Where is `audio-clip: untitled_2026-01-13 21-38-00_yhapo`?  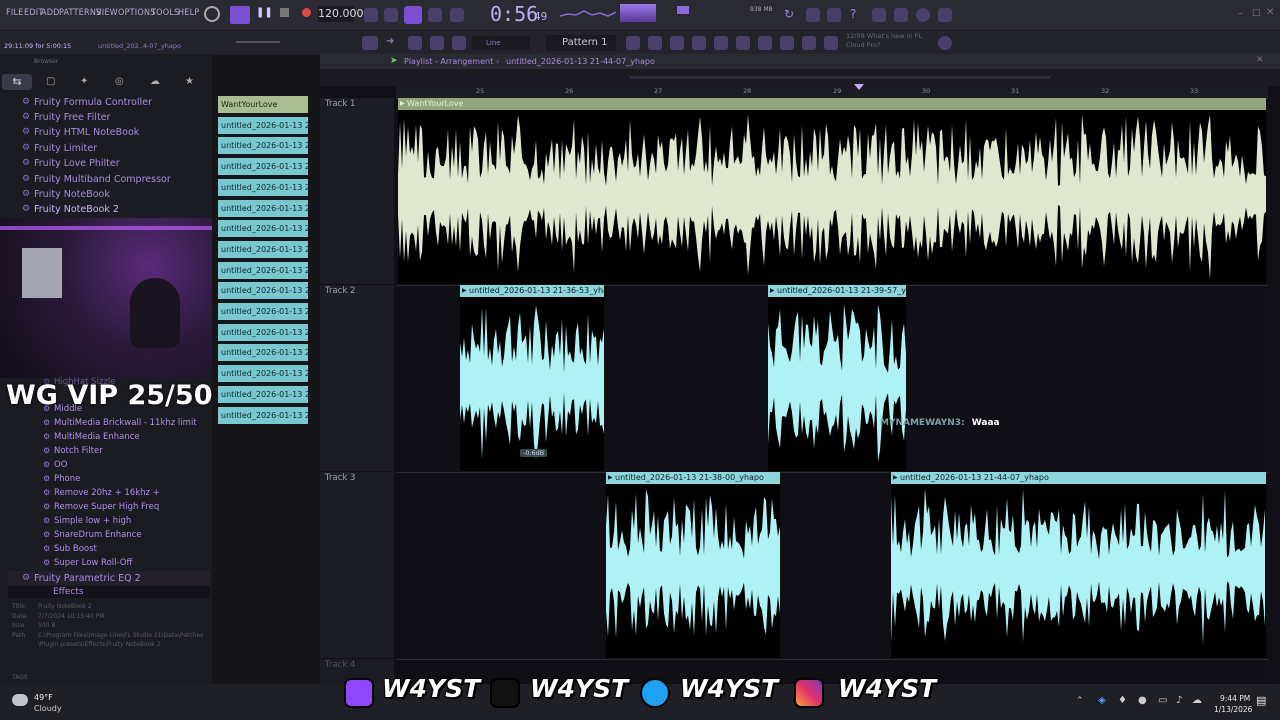 audio-clip: untitled_2026-01-13 21-38-00_yhapo is located at coordinates (693, 565).